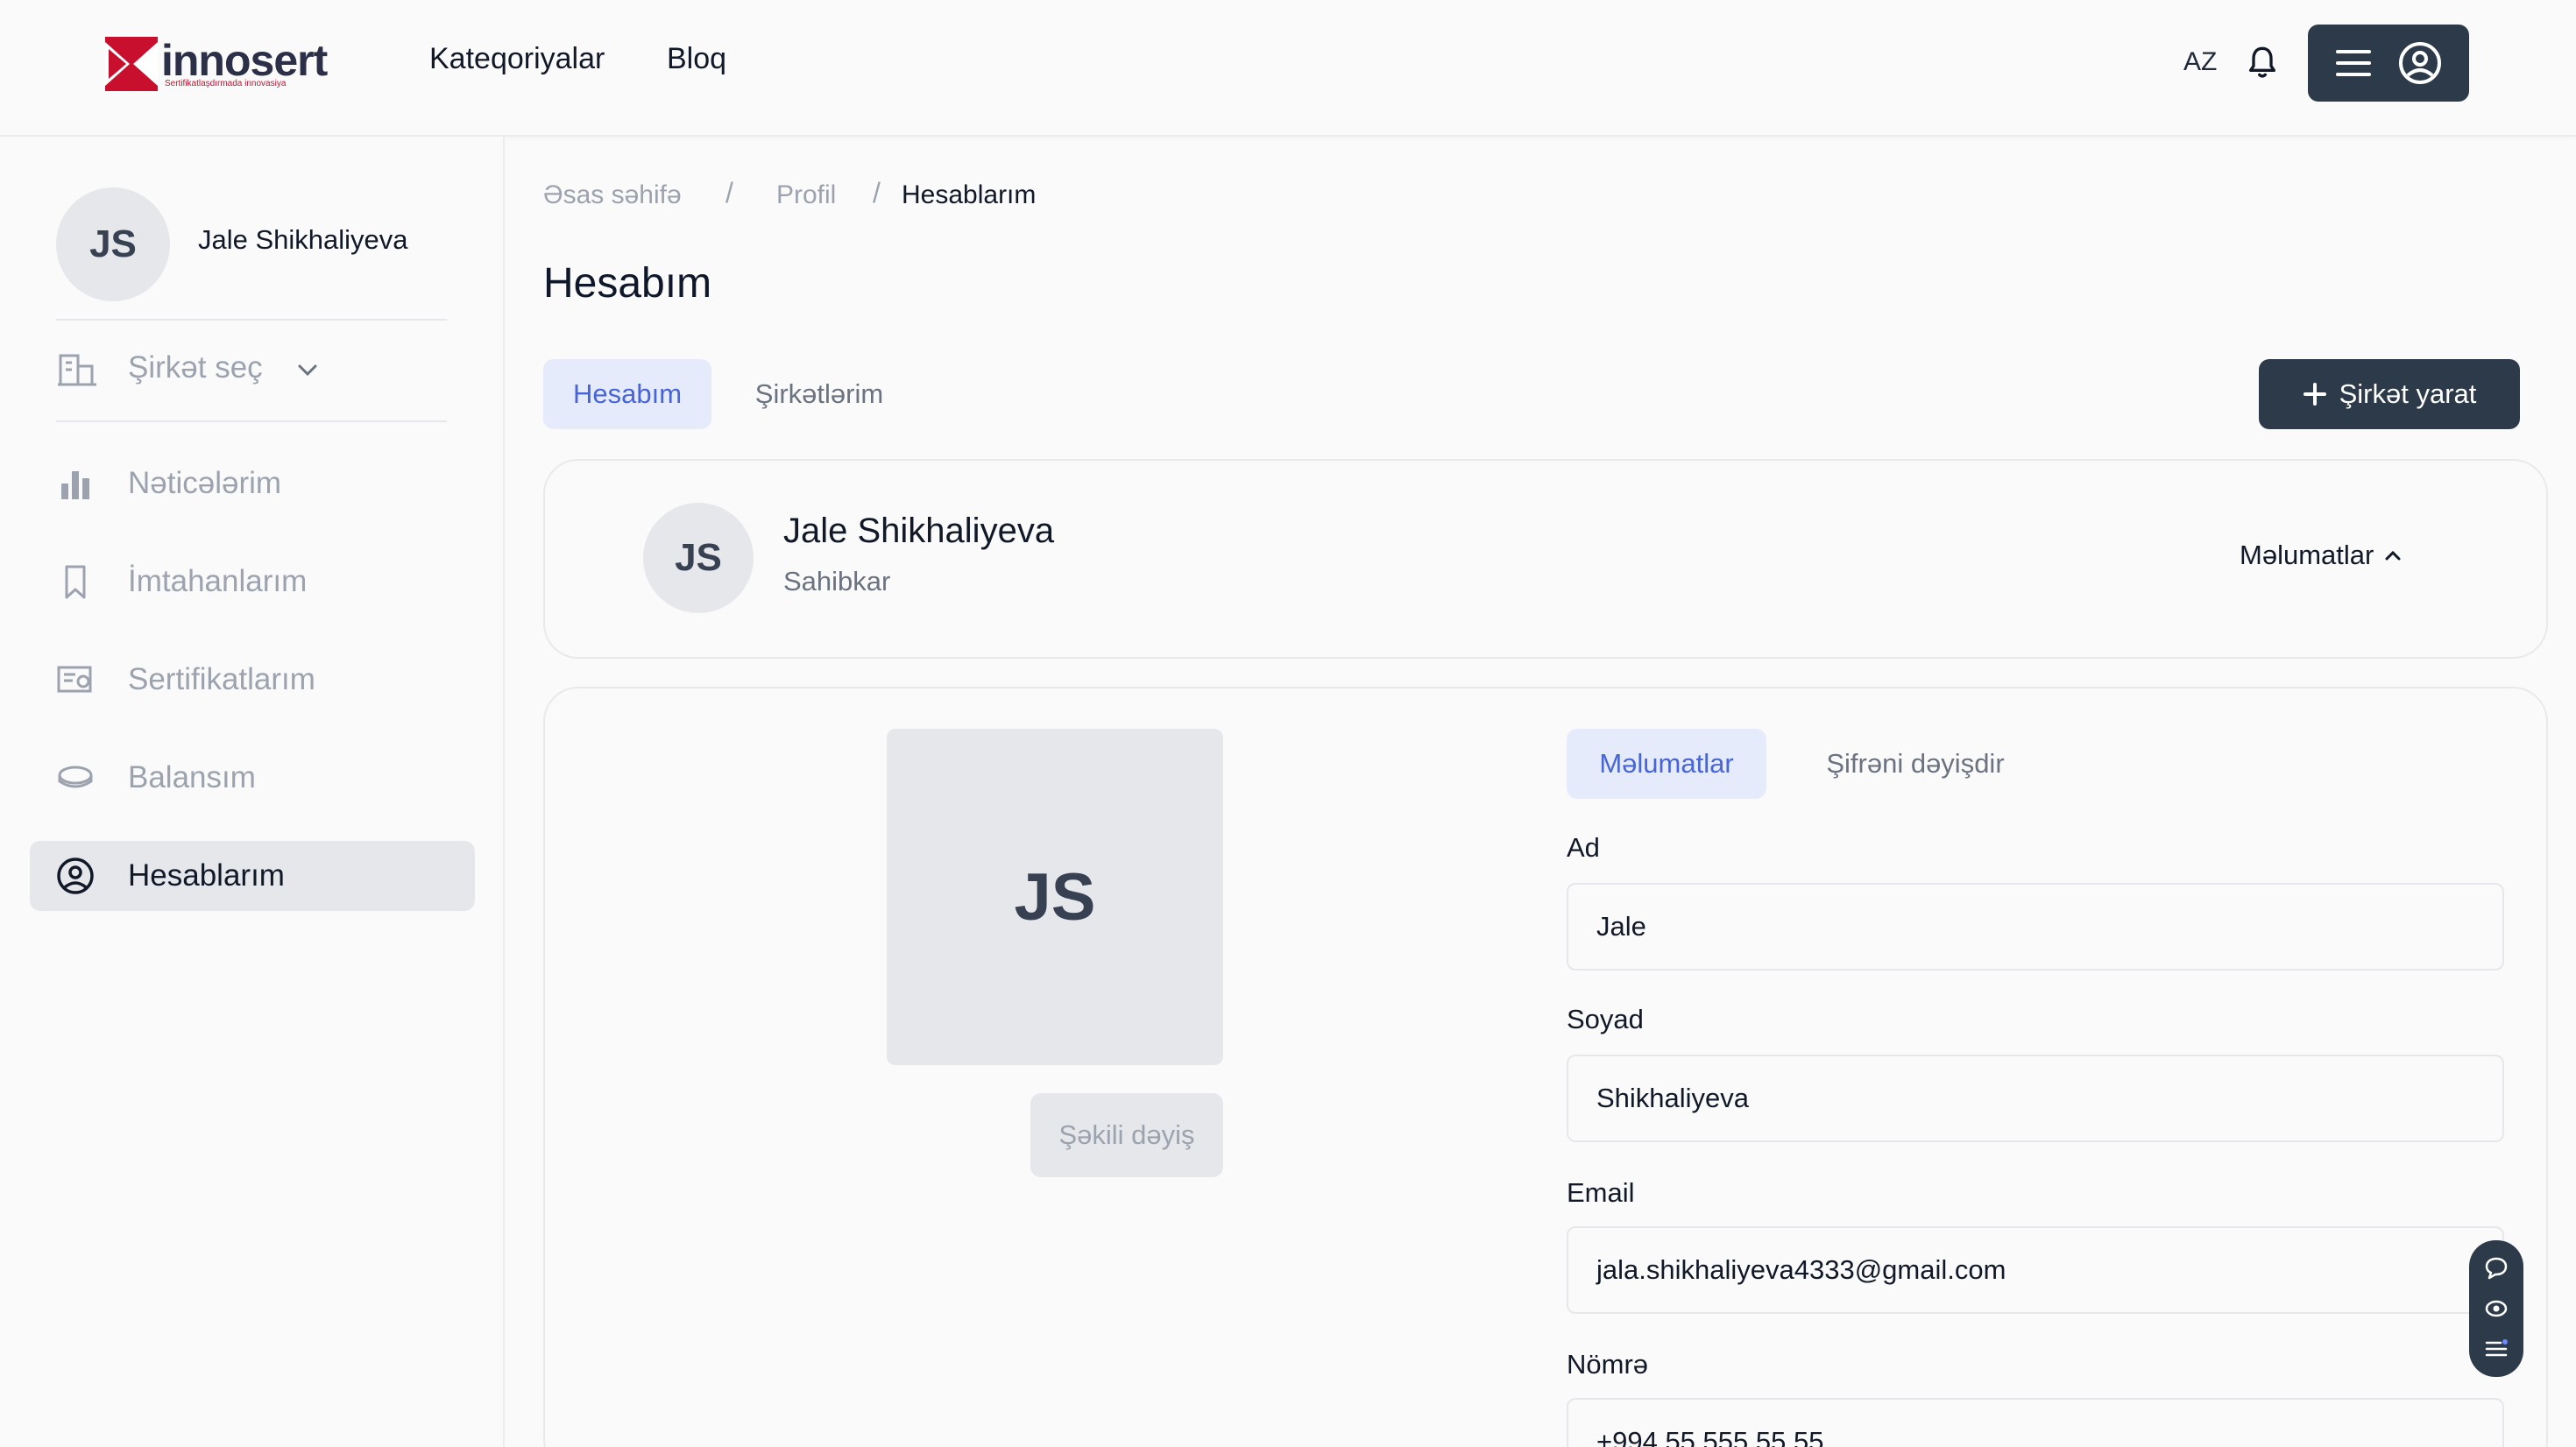  What do you see at coordinates (2035, 927) in the screenshot?
I see `first-name-field: Jale` at bounding box center [2035, 927].